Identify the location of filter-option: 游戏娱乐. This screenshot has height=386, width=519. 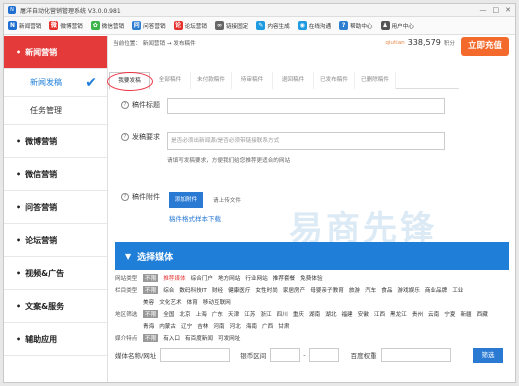
(408, 290).